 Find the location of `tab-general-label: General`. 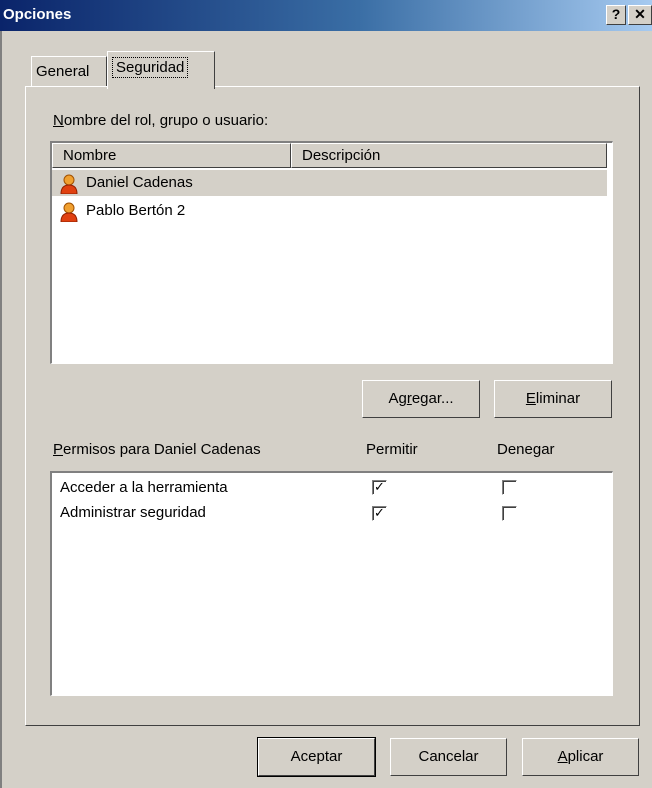

tab-general-label: General is located at coordinates (63, 71).